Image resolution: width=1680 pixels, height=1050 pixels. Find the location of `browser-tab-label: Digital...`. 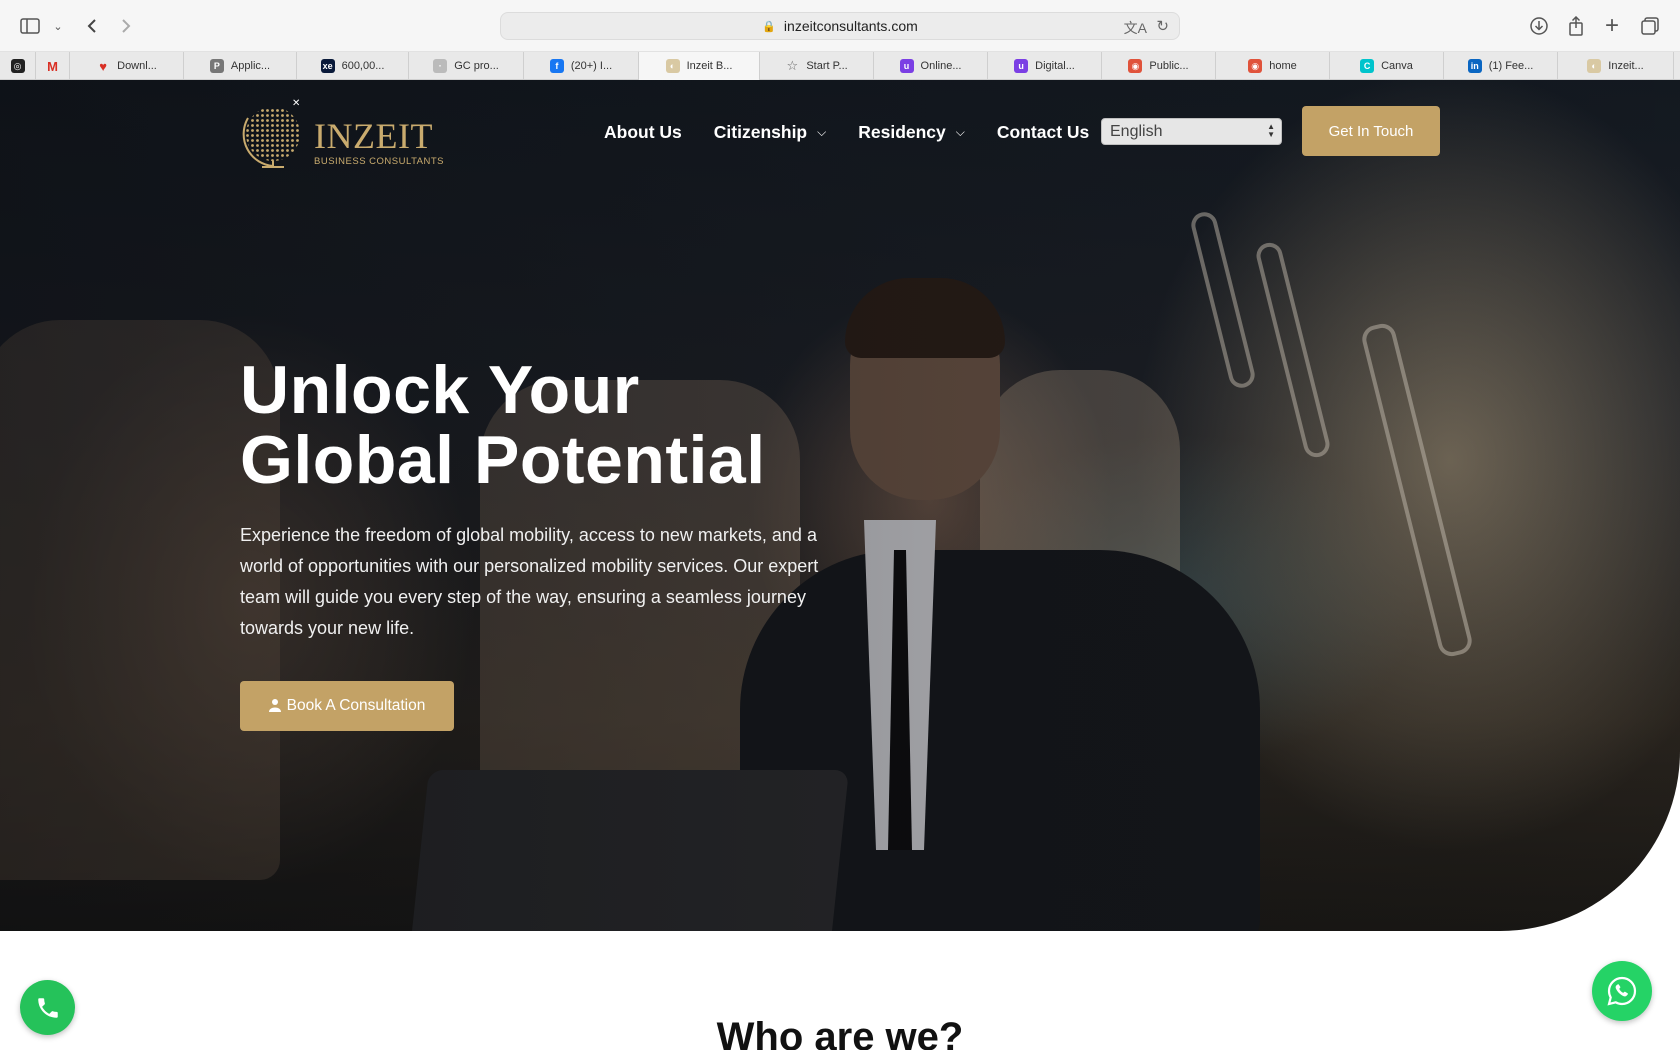

browser-tab-label: Digital... is located at coordinates (1055, 66).